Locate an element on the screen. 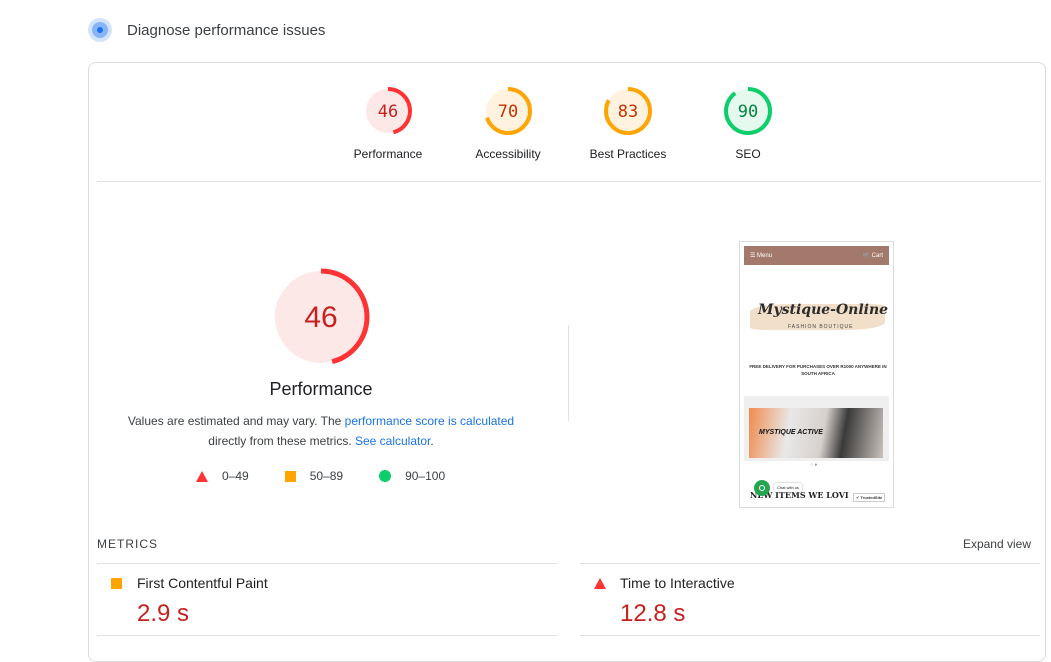  desc-text-2: directly from these metrics. is located at coordinates (281, 441).